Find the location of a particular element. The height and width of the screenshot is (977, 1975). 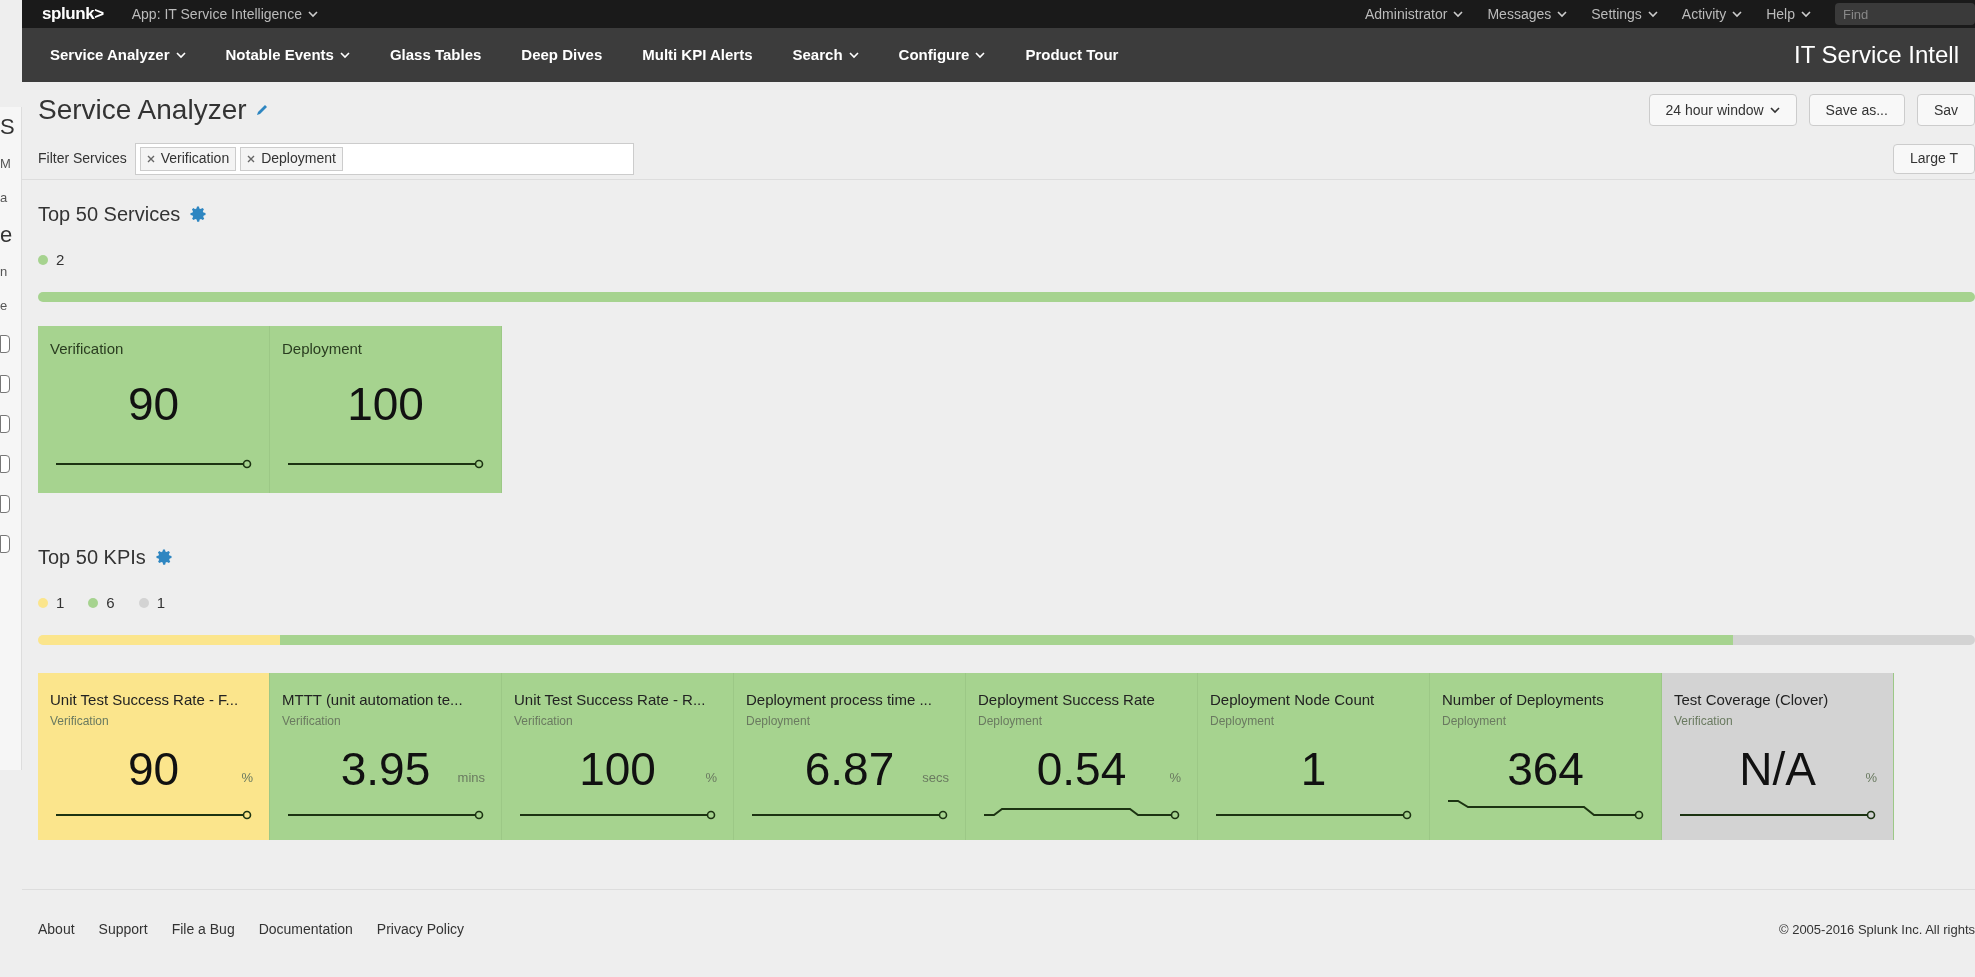

top-menu: Activity is located at coordinates (1712, 14).